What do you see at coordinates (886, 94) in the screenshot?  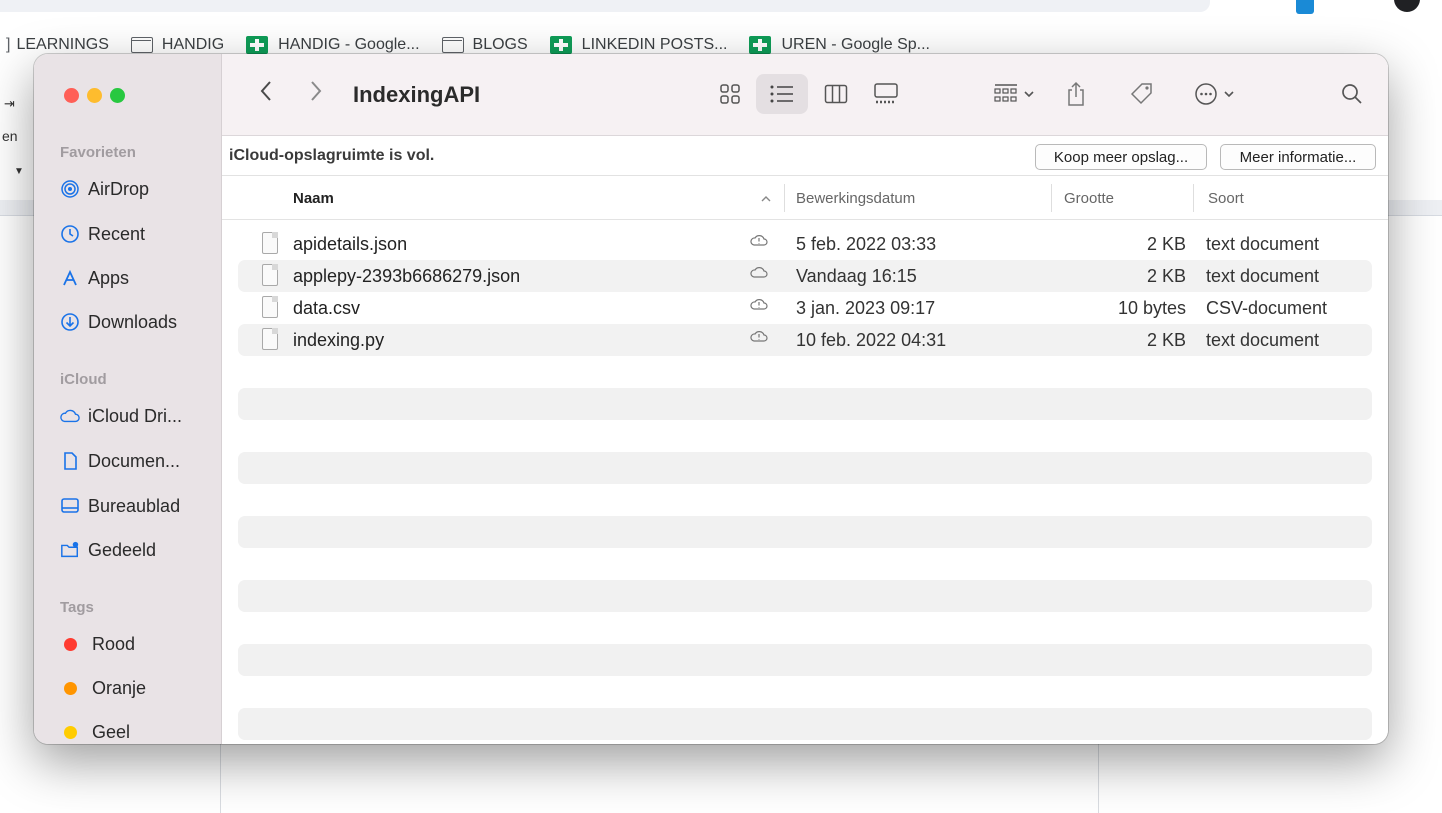 I see `gallery-view-button` at bounding box center [886, 94].